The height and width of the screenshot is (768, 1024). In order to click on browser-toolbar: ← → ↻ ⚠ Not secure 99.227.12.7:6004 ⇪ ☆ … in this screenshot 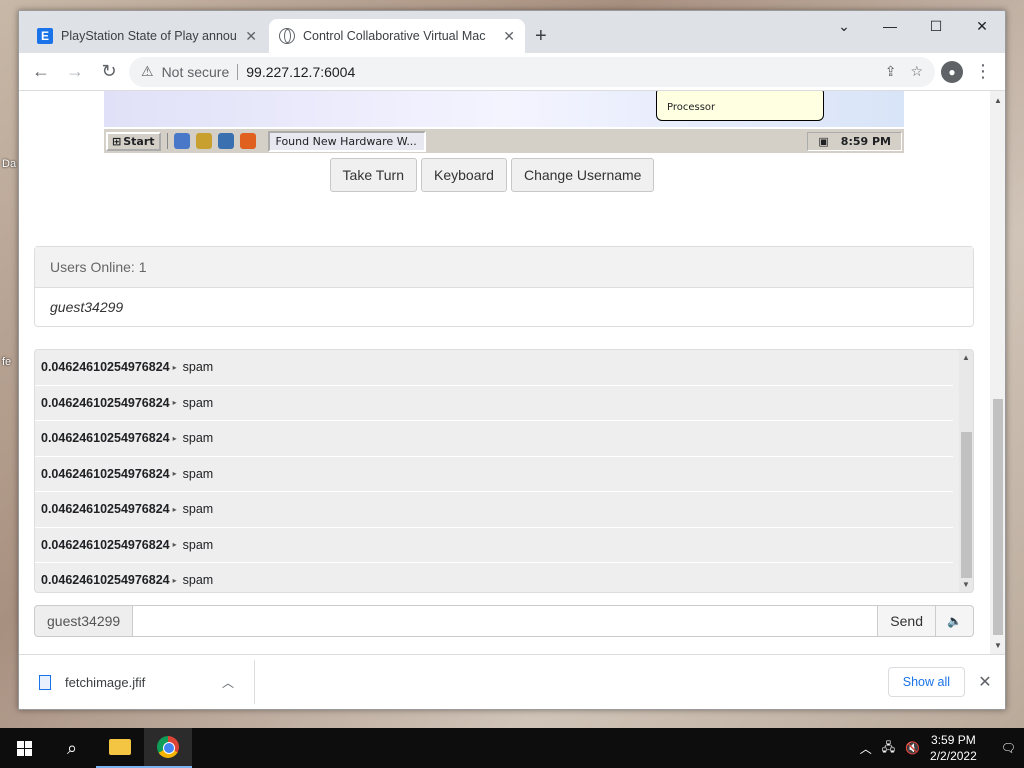, I will do `click(512, 72)`.